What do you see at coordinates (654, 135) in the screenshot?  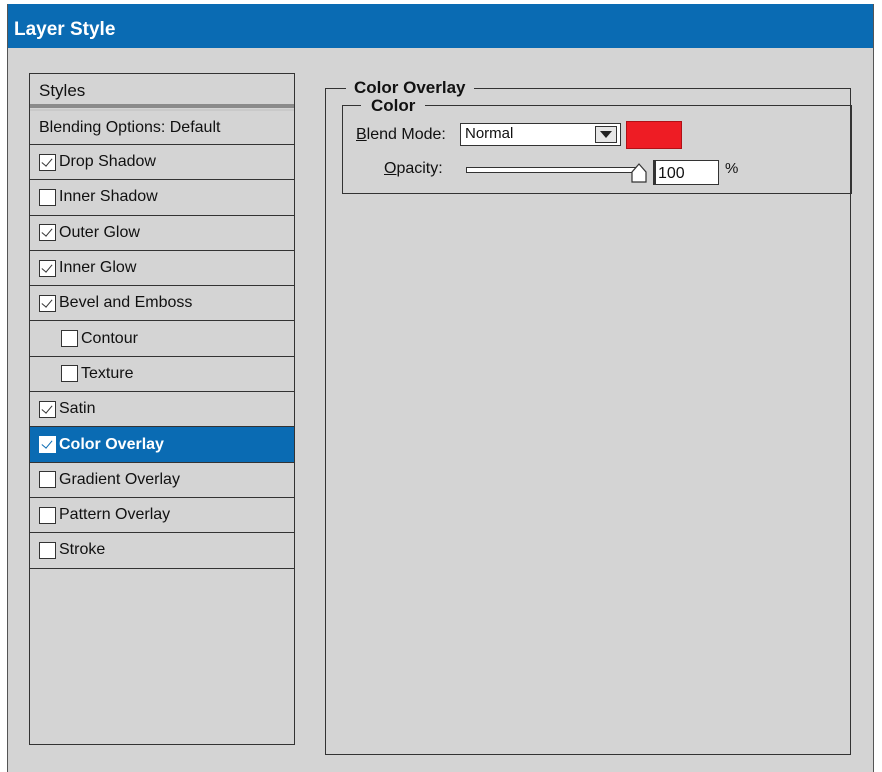 I see `overlay-color-swatch` at bounding box center [654, 135].